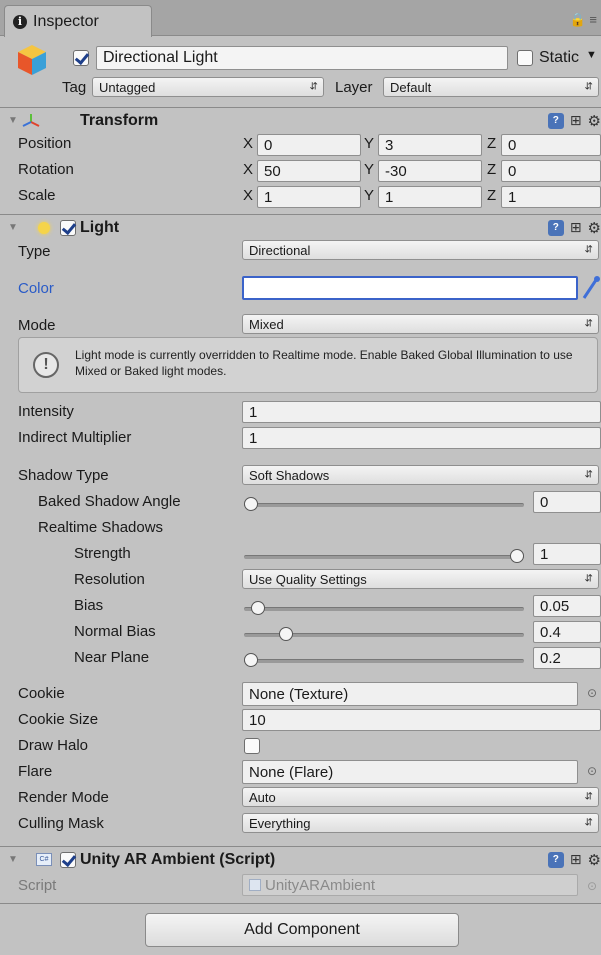 This screenshot has height=955, width=601. Describe the element at coordinates (252, 746) in the screenshot. I see `draw-halo-checkbox` at that location.